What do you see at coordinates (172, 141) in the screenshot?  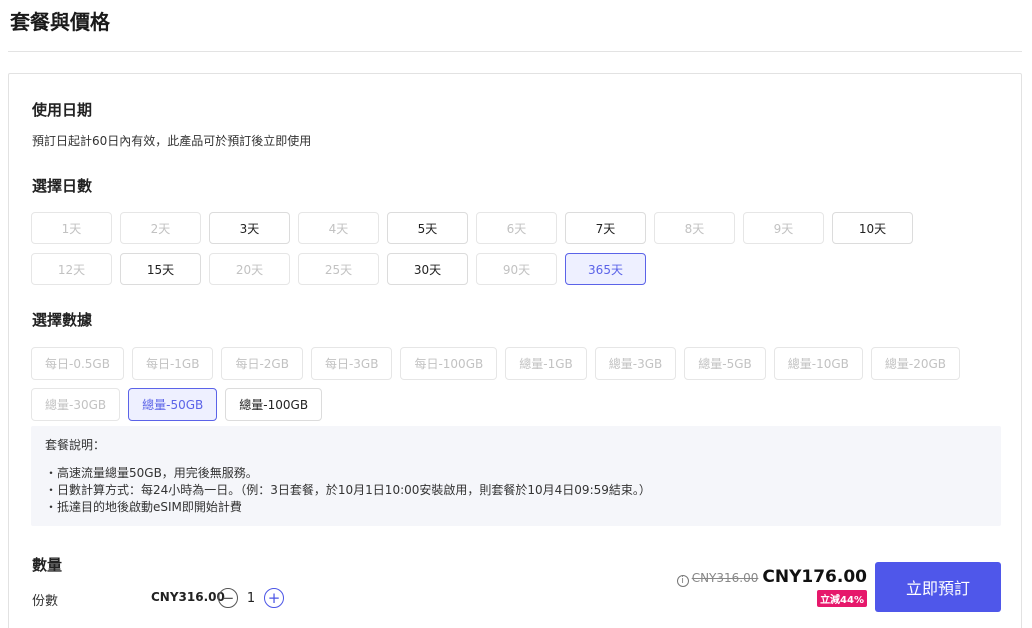 I see `usage-date-description: 預訂日起計60日內有效，此產品可於預訂後立即使用` at bounding box center [172, 141].